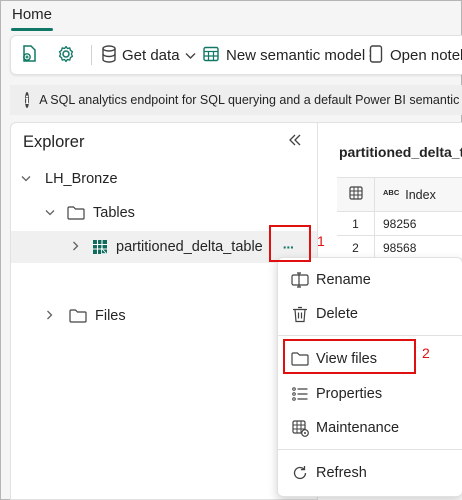  I want to click on menu-item-refresh: Refresh, so click(370, 473).